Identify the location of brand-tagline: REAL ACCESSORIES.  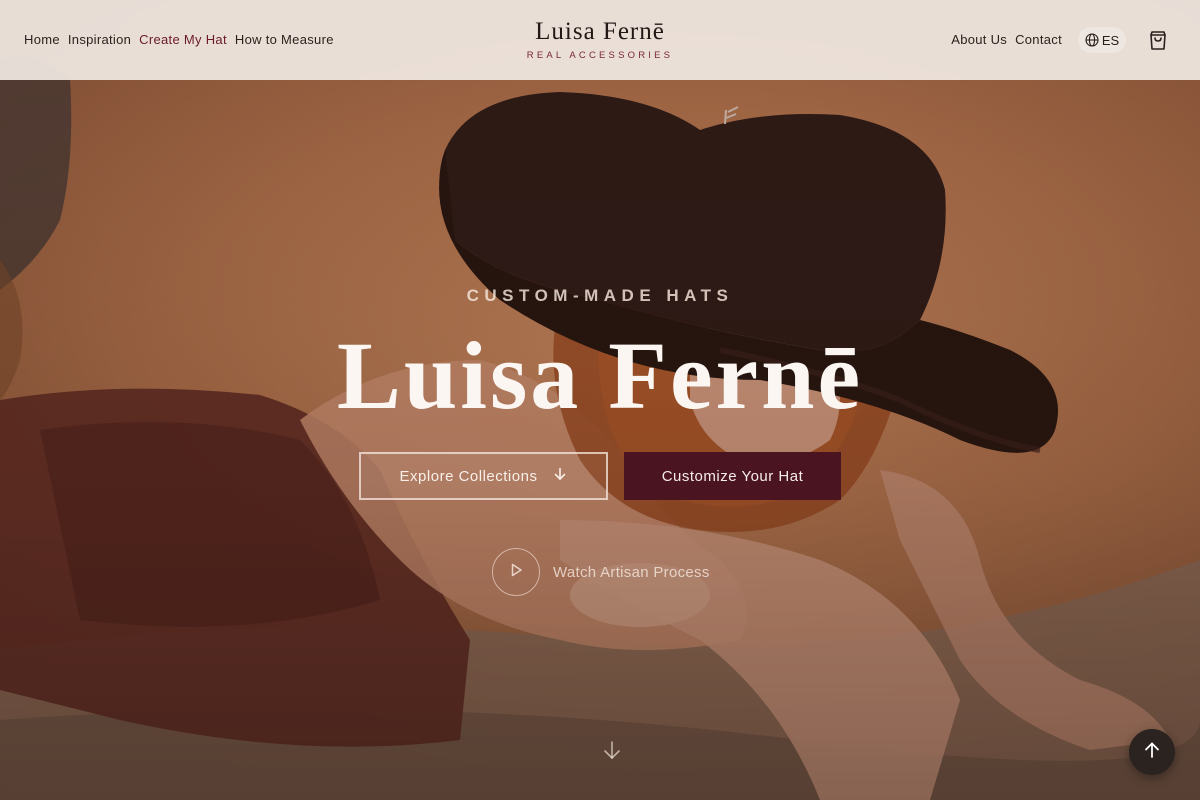
(600, 55).